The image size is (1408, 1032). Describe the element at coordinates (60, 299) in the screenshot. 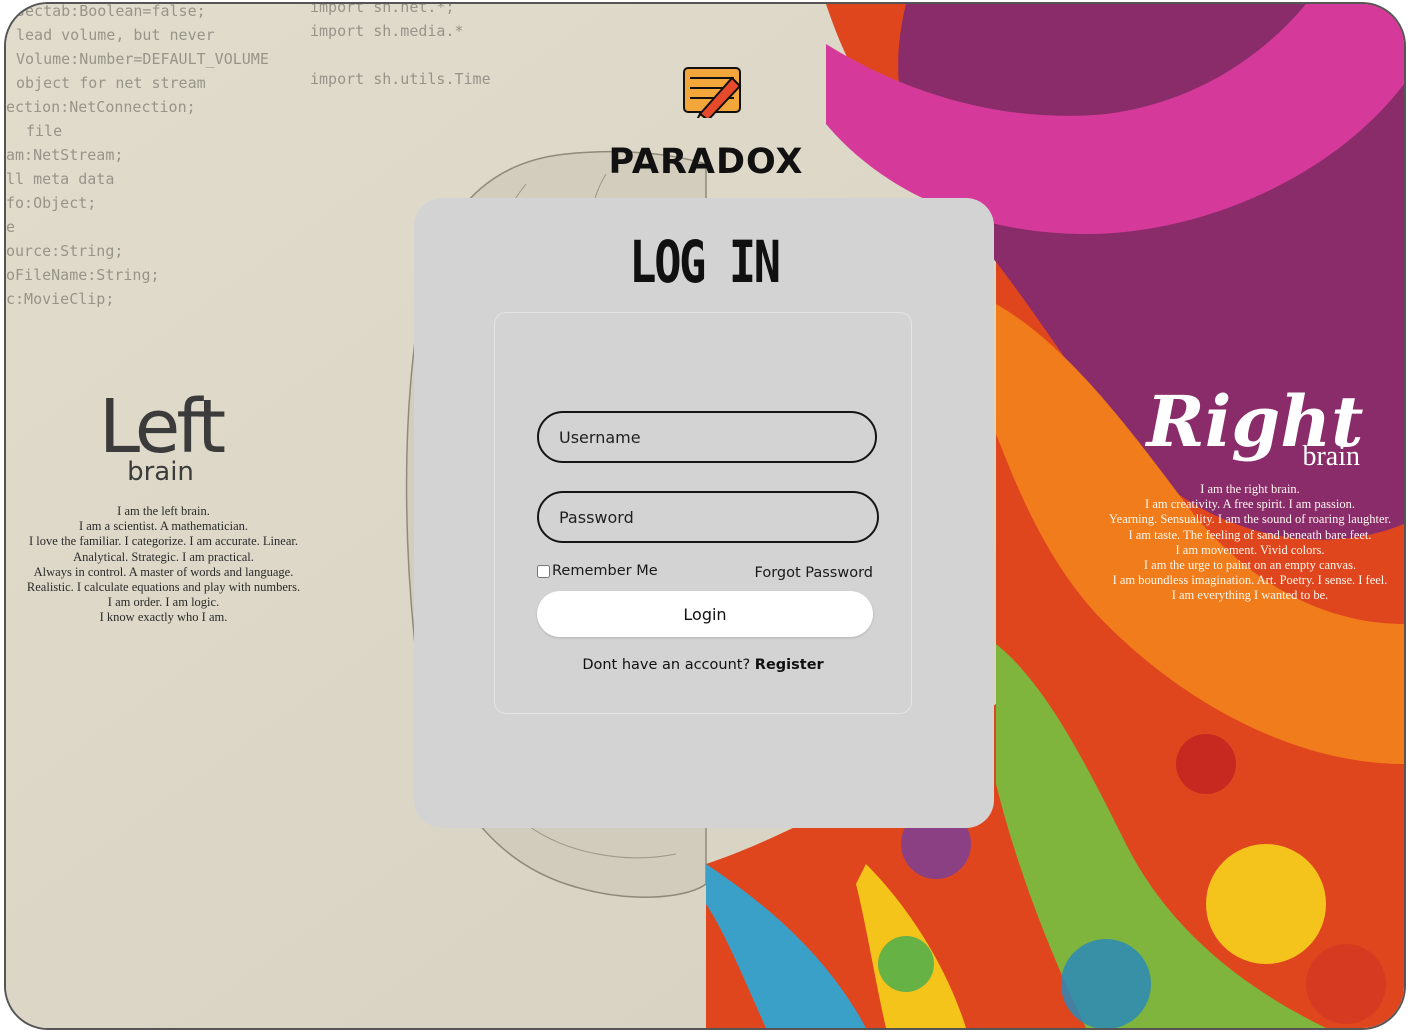

I see `code-line: c:MovieClip;` at that location.